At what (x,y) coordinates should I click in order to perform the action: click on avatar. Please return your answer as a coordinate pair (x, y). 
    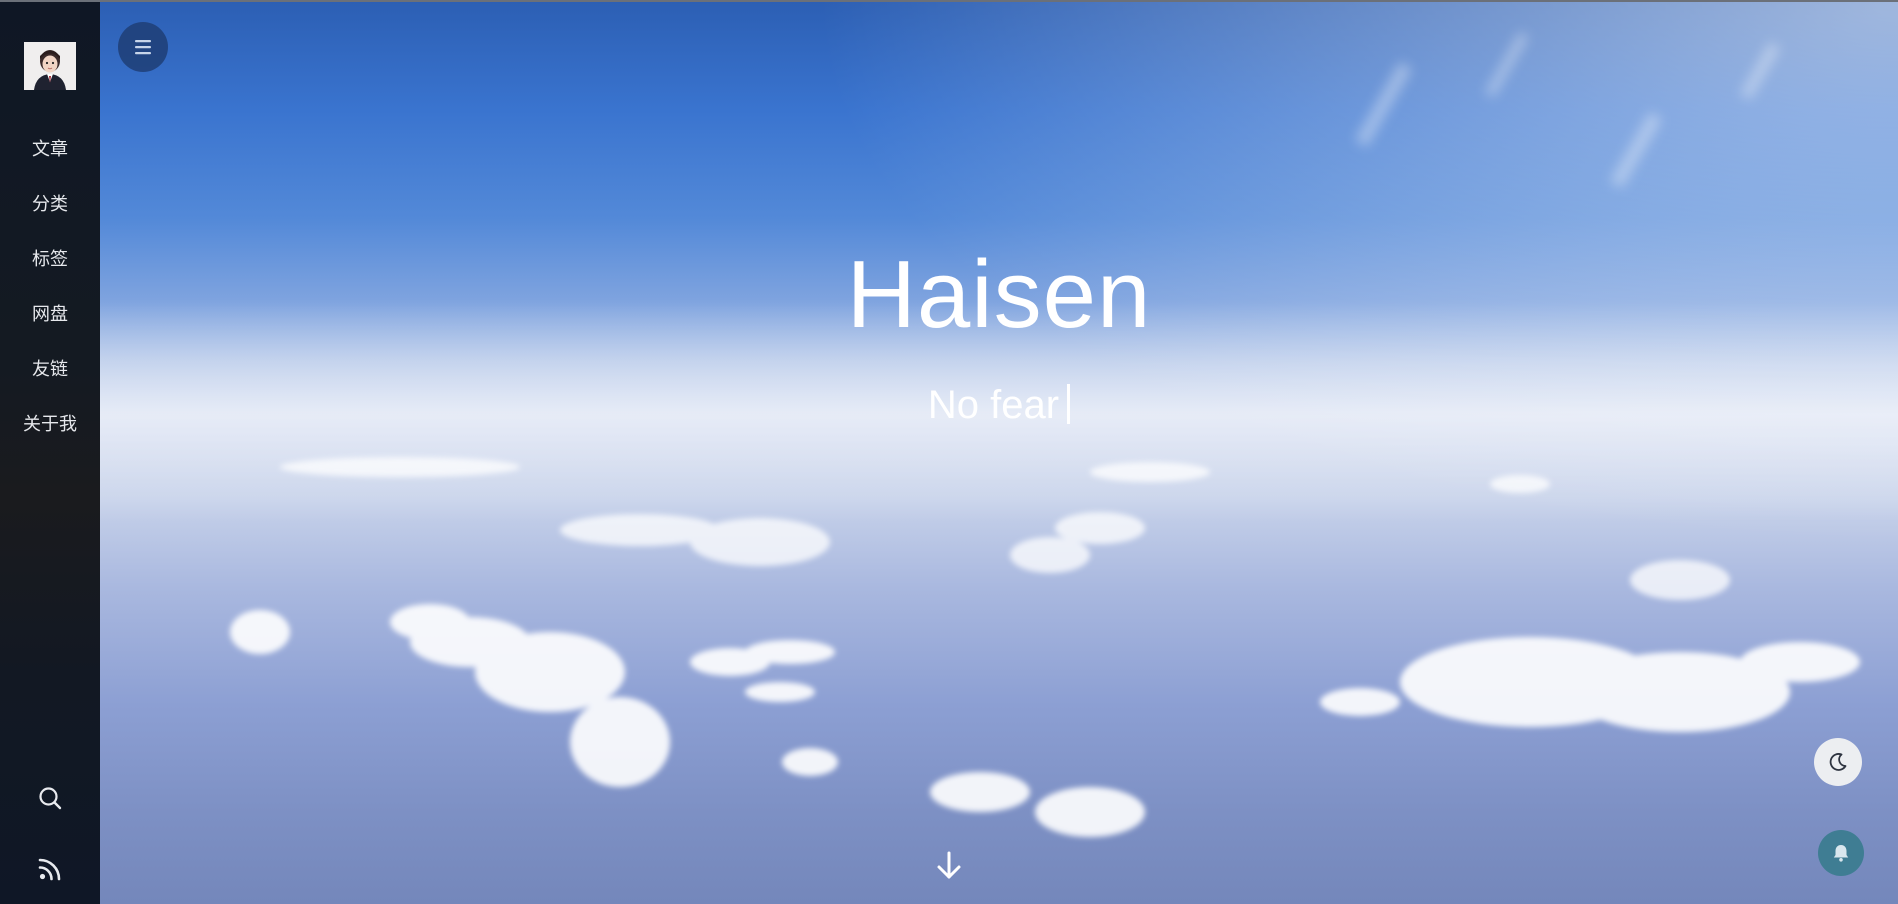
    Looking at the image, I should click on (50, 66).